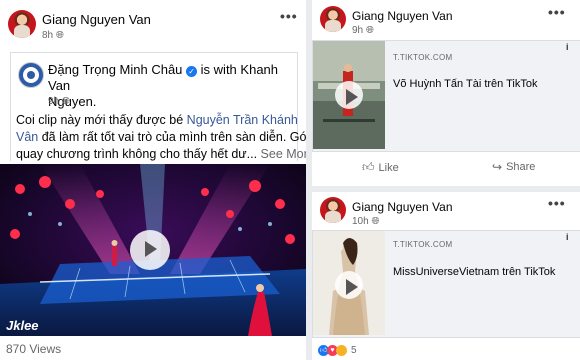  What do you see at coordinates (34, 349) in the screenshot?
I see `video-views-count: 870 Views` at bounding box center [34, 349].